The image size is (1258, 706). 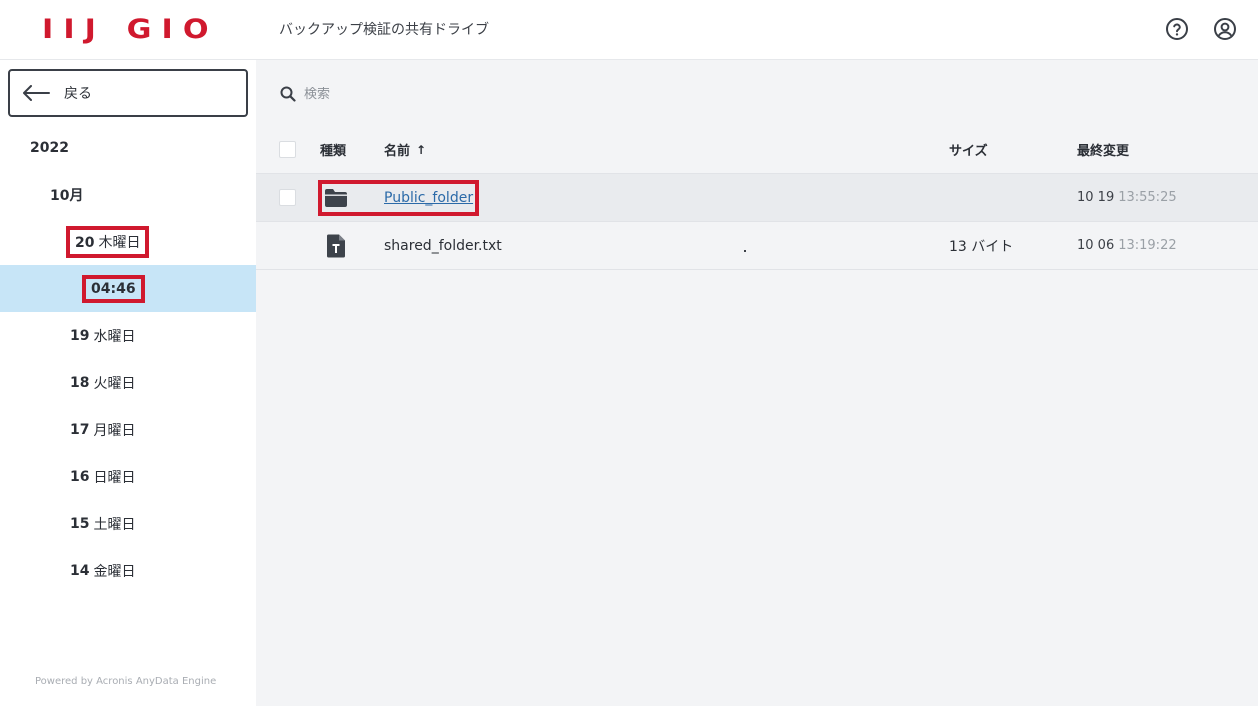 I want to click on file-modified: 10 06 13:19:22, so click(x=1127, y=245).